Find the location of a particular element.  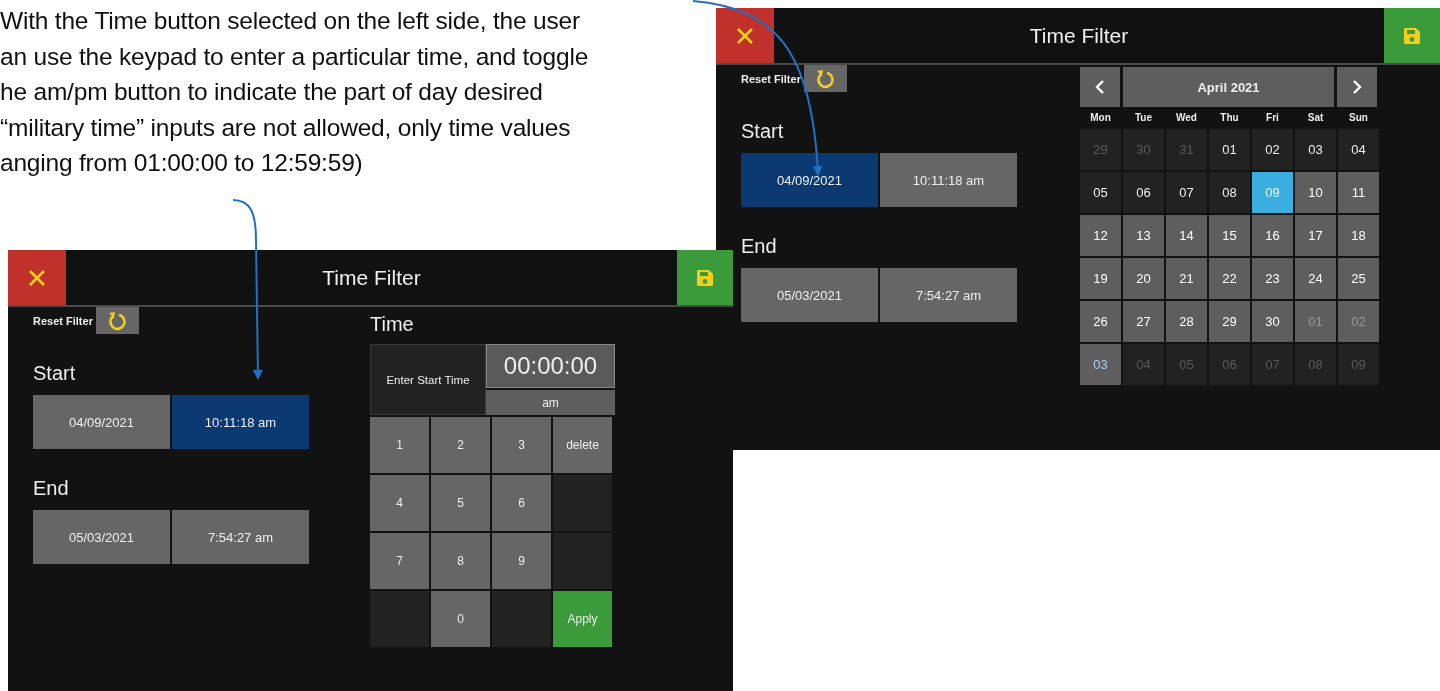

previous-month-button is located at coordinates (1100, 87).